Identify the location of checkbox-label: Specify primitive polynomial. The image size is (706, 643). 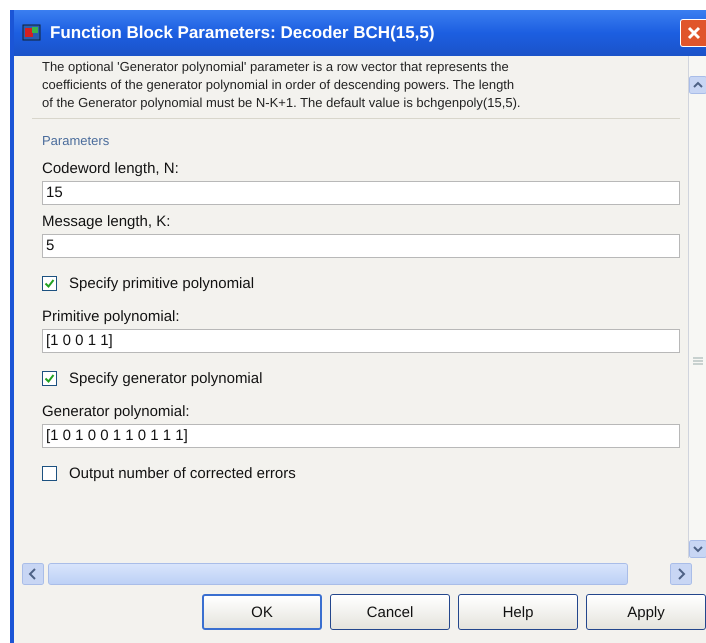
(161, 283).